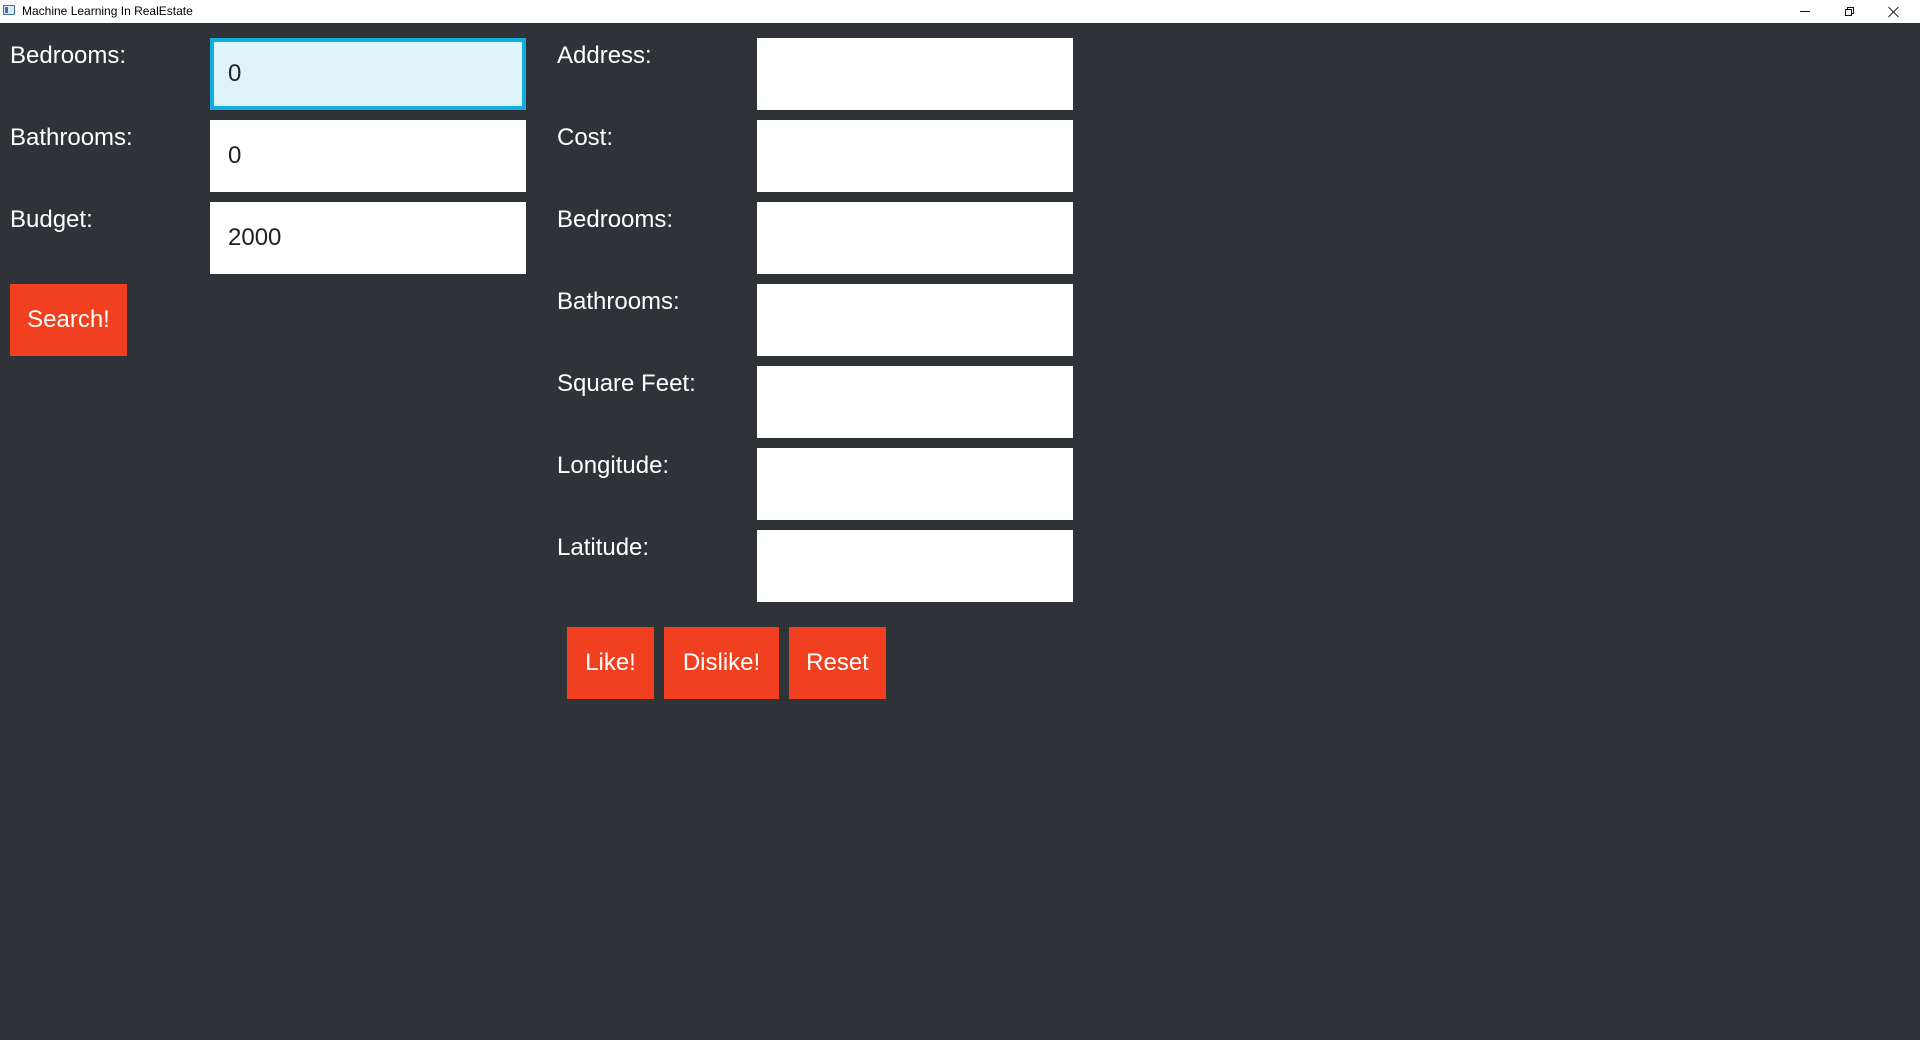 Image resolution: width=1920 pixels, height=1040 pixels. I want to click on dislike-button: Dislike!, so click(721, 663).